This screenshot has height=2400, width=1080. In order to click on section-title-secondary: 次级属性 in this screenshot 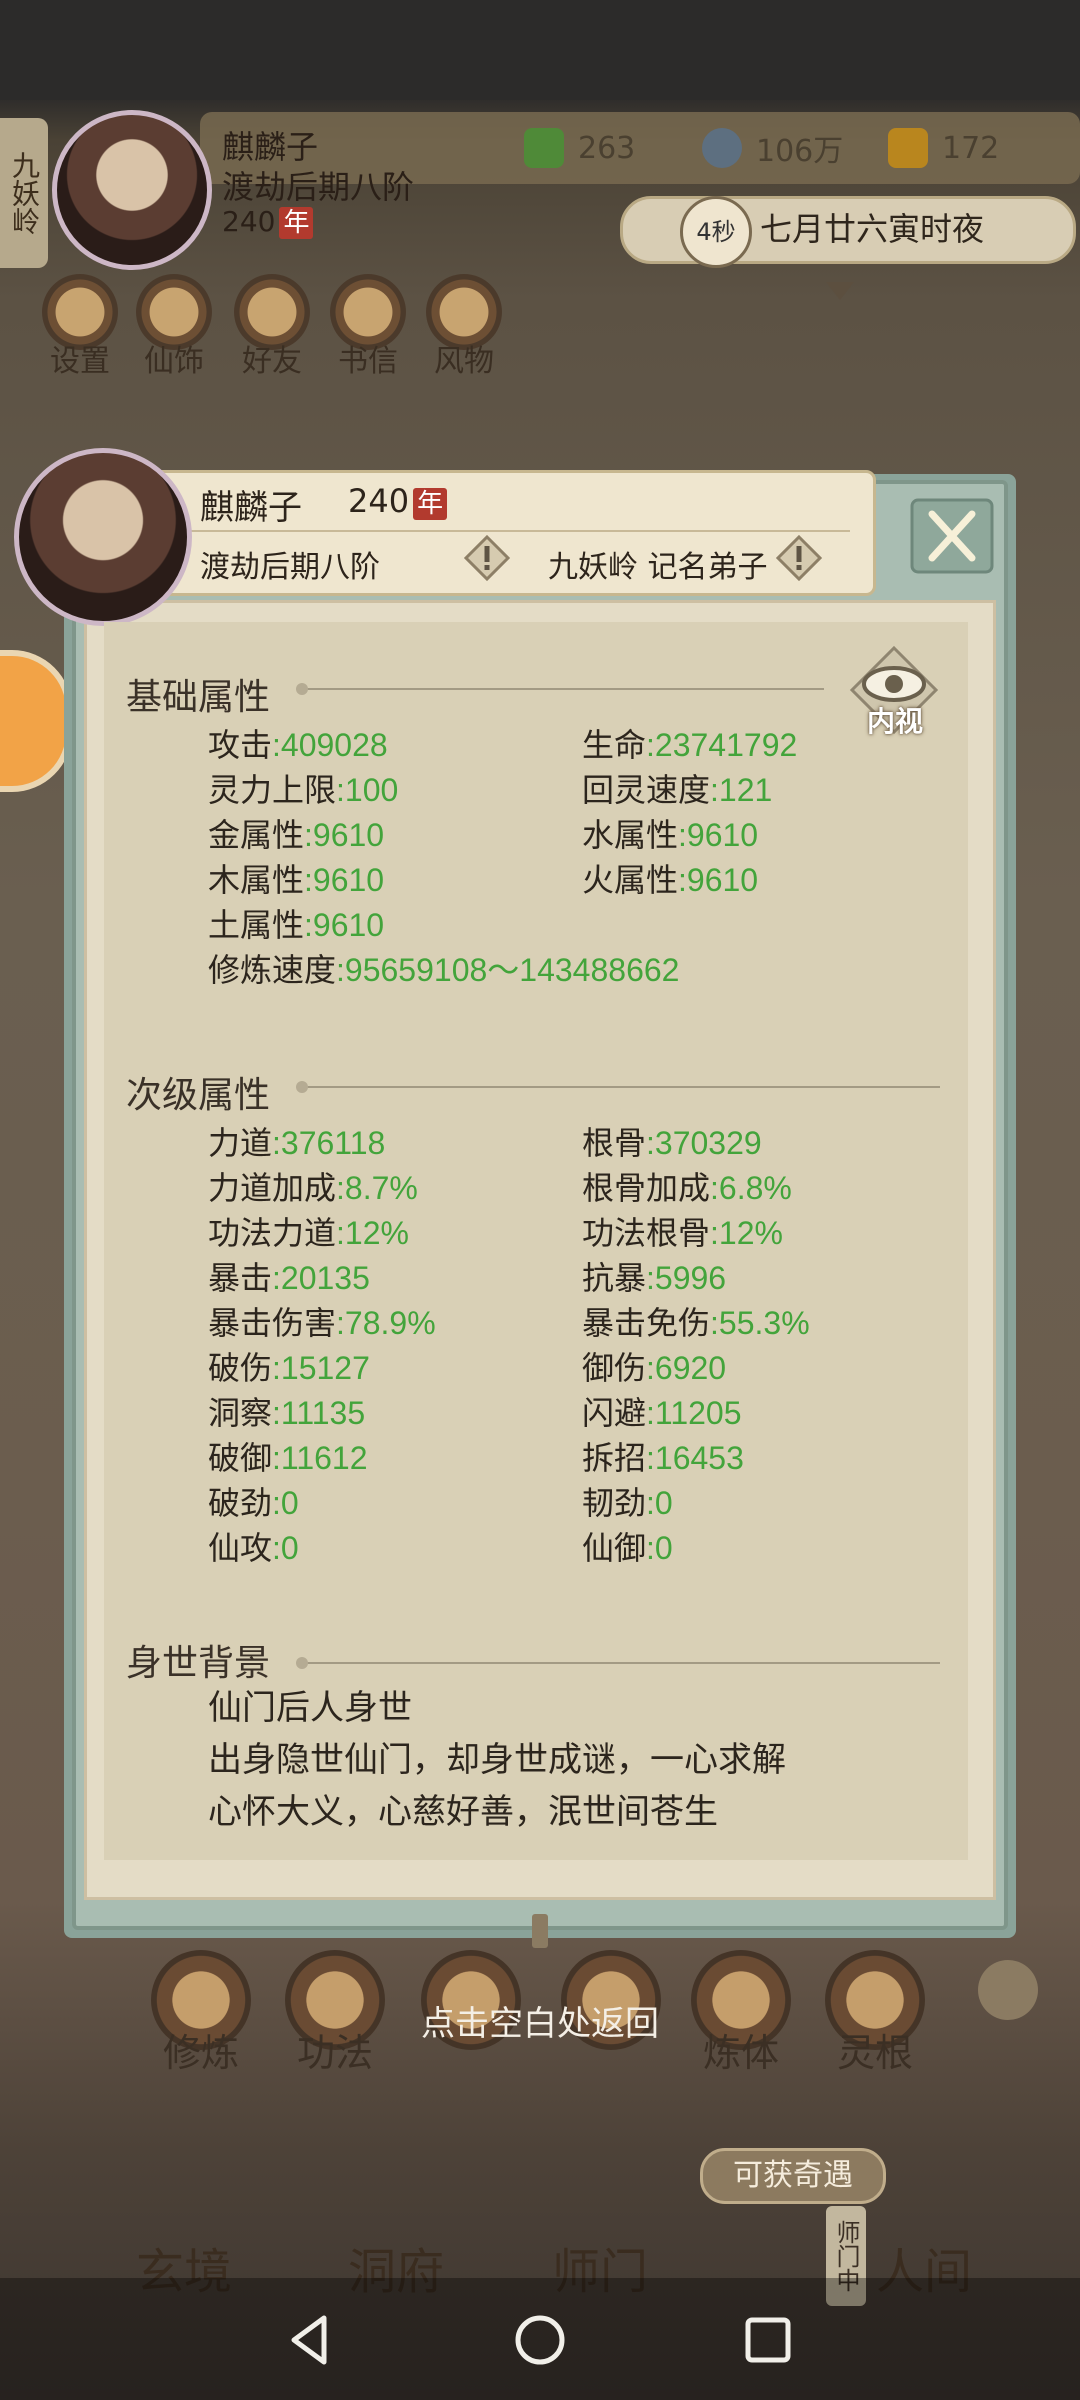, I will do `click(198, 1095)`.